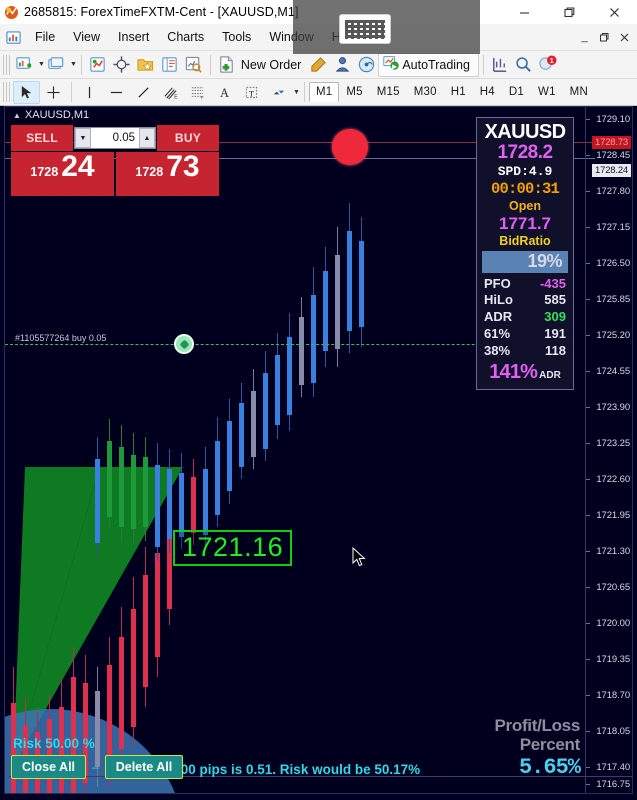  What do you see at coordinates (6, 64) in the screenshot?
I see `toolbar-grip` at bounding box center [6, 64].